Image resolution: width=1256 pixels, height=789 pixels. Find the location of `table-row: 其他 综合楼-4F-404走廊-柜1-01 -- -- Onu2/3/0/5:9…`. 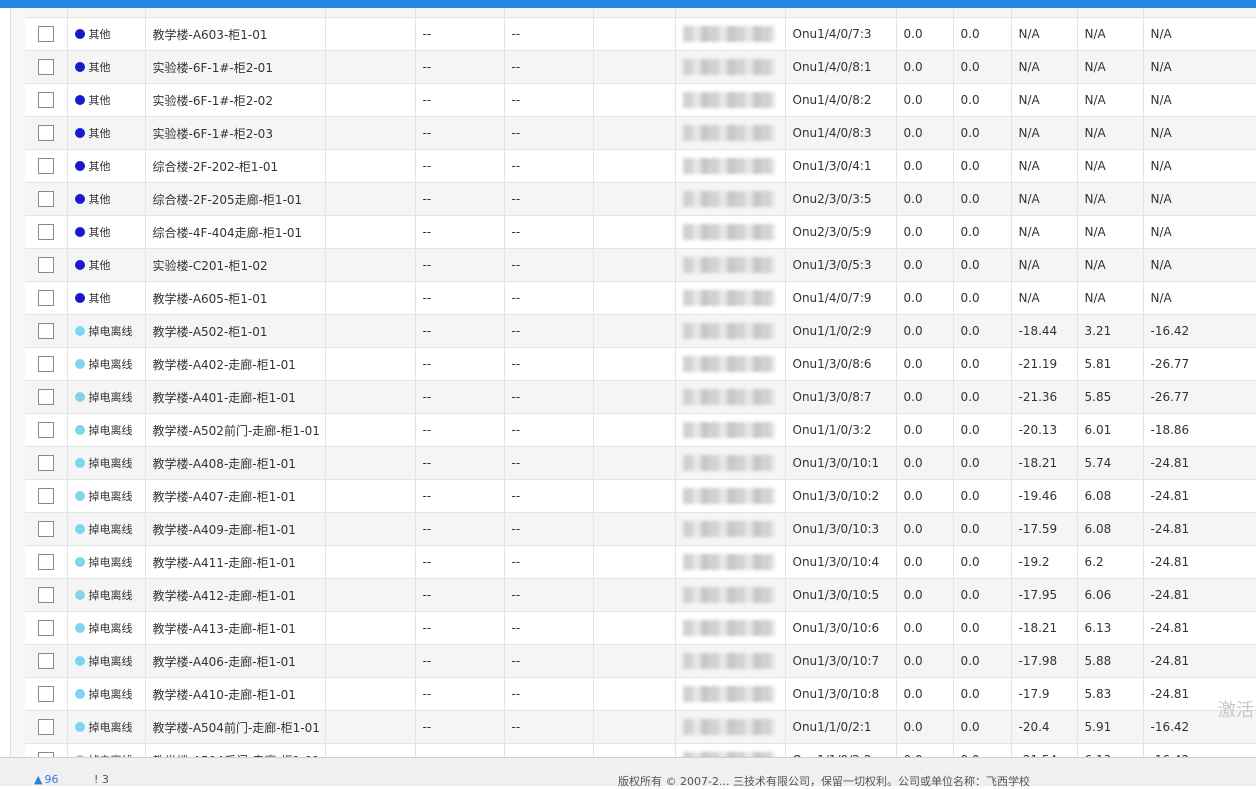

table-row: 其他 综合楼-4F-404走廊-柜1-01 -- -- Onu2/3/0/5:9… is located at coordinates (640, 232).